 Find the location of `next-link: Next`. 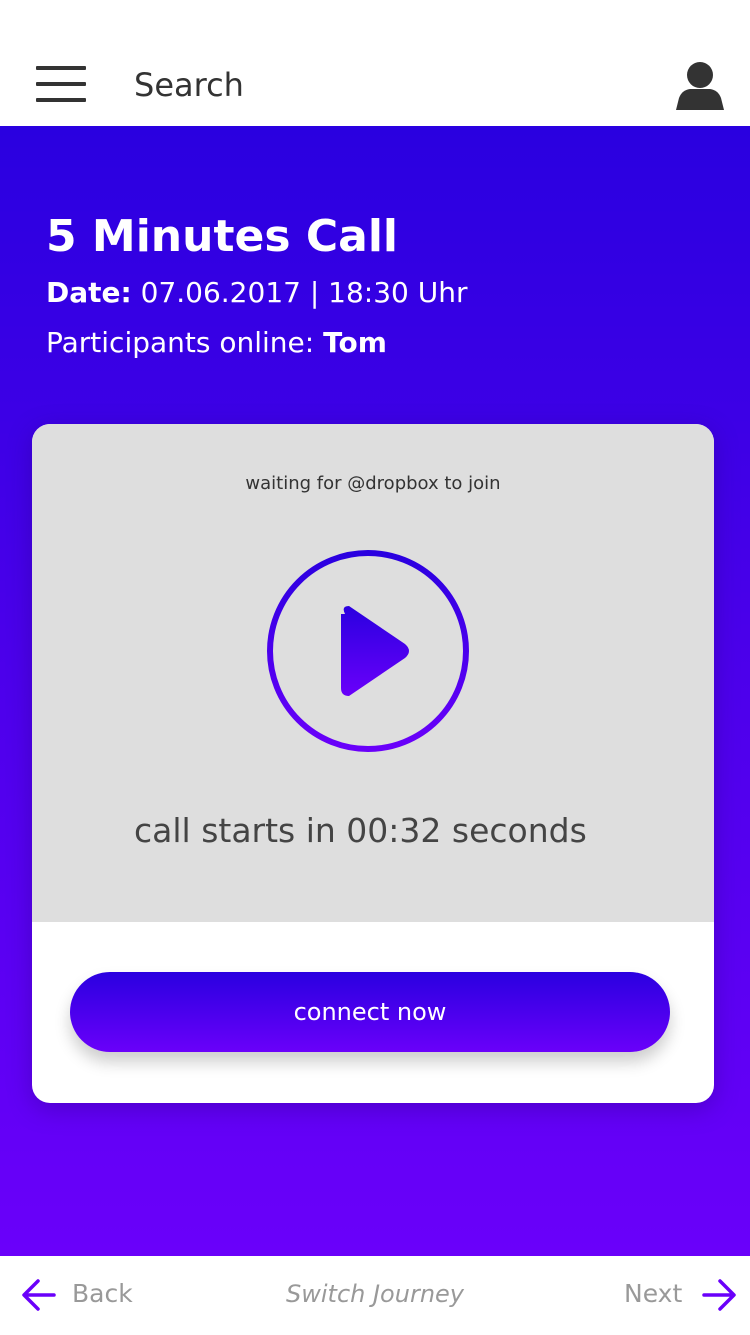

next-link: Next is located at coordinates (653, 1294).